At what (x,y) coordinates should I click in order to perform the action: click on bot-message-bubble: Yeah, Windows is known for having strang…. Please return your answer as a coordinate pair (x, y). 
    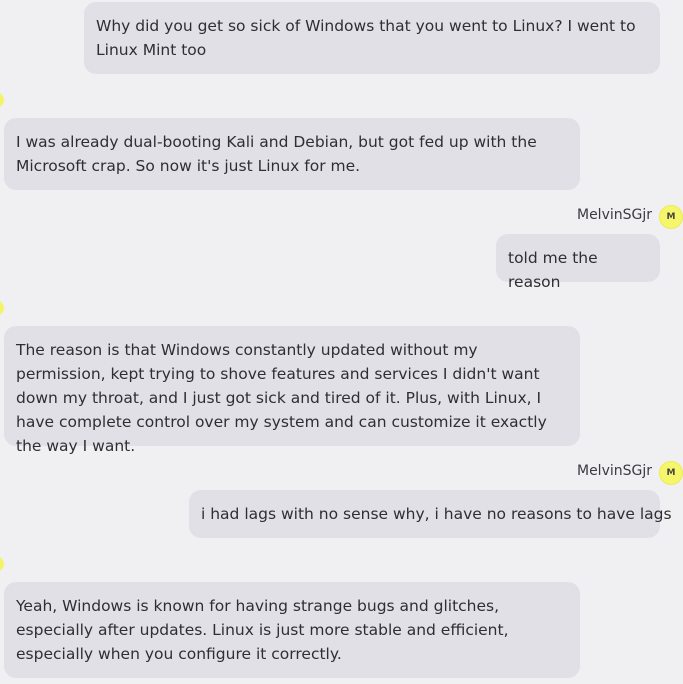
    Looking at the image, I should click on (292, 630).